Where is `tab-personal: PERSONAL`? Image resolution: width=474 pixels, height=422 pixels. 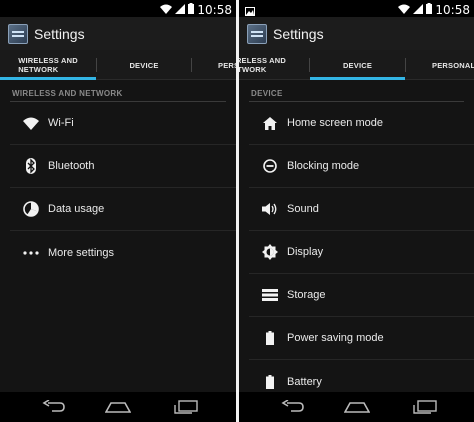 tab-personal: PERSONAL is located at coordinates (440, 65).